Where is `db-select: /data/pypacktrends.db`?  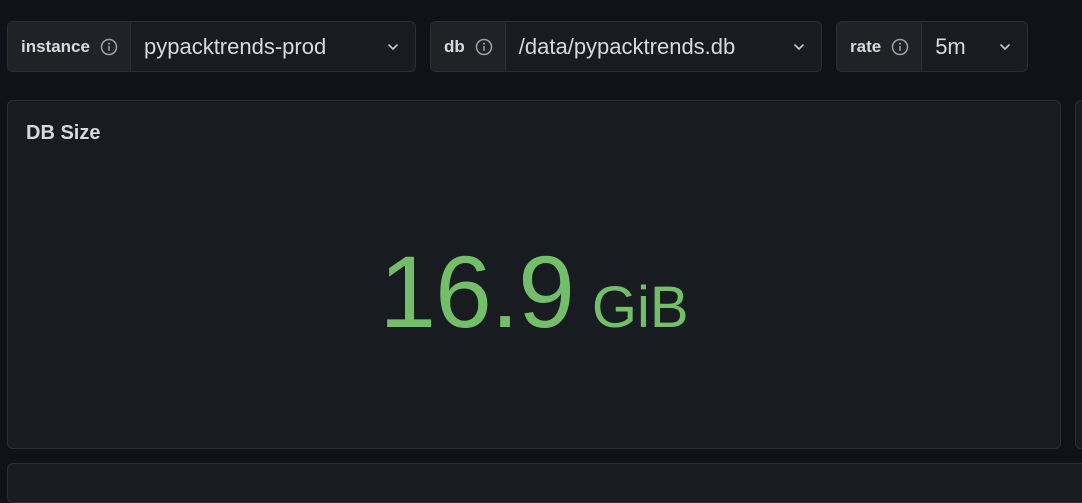 db-select: /data/pypacktrends.db is located at coordinates (663, 46).